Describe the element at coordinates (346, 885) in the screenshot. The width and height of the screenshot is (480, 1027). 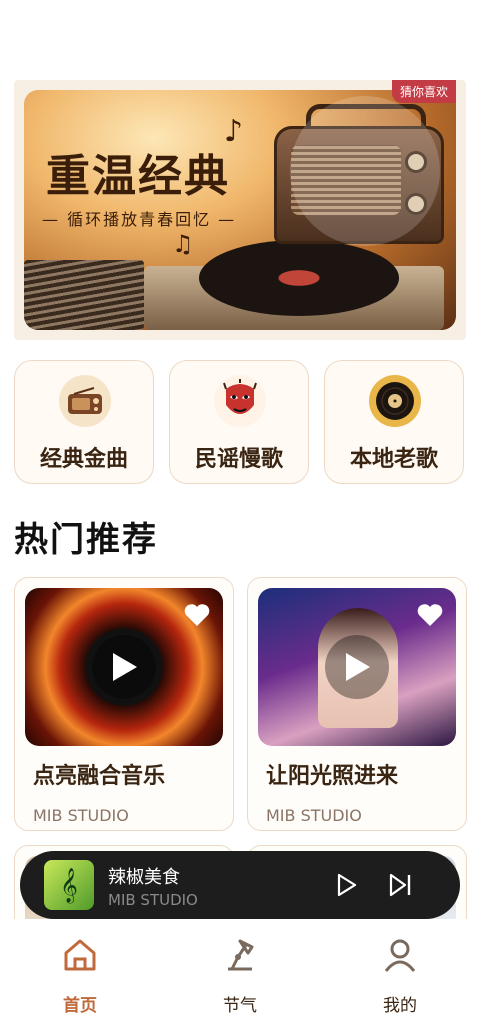
I see `play-button` at that location.